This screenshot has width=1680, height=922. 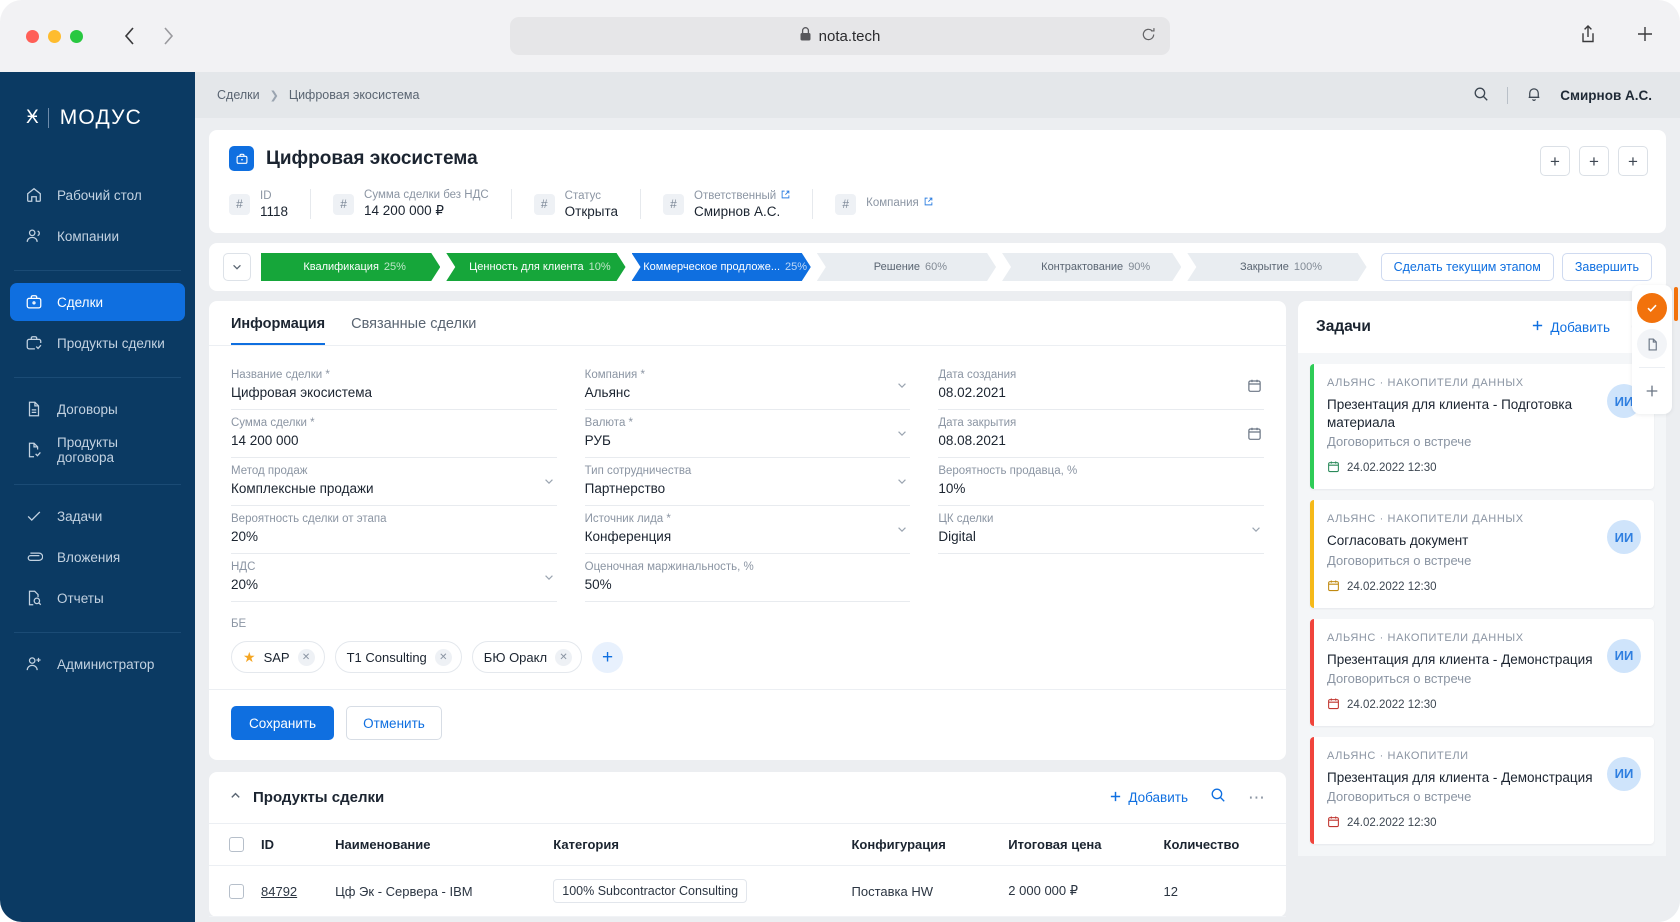 I want to click on briefcase-check-icon, so click(x=33, y=343).